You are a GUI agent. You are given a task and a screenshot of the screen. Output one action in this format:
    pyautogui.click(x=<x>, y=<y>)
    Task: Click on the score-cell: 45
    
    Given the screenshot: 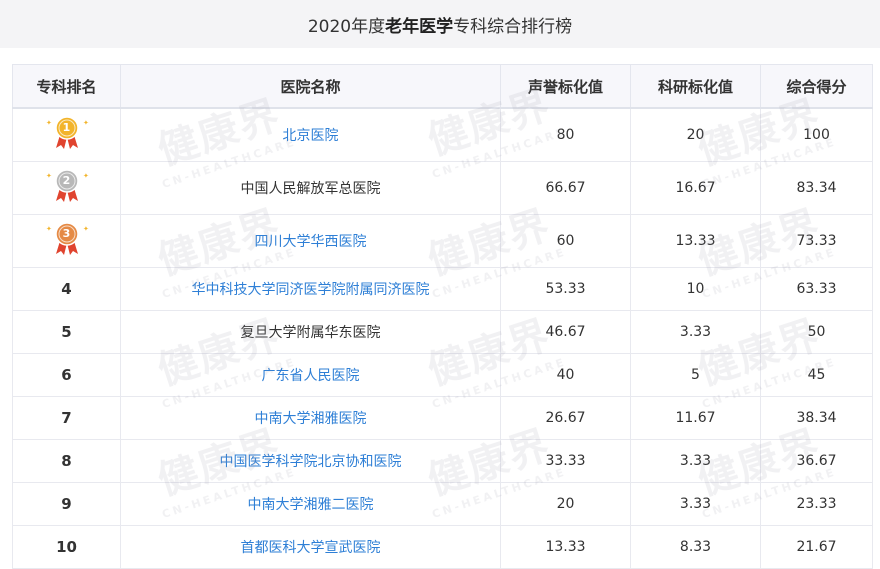 What is the action you would take?
    pyautogui.click(x=816, y=375)
    